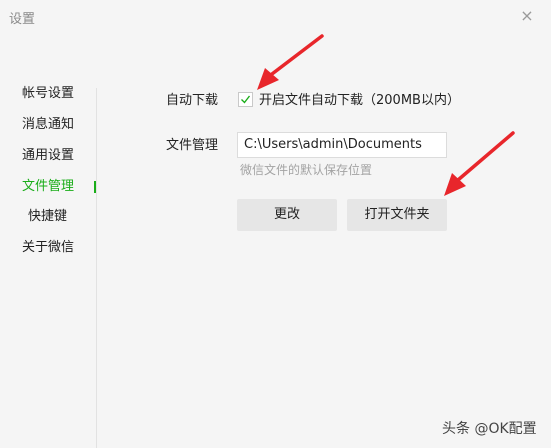 Image resolution: width=551 pixels, height=448 pixels. What do you see at coordinates (192, 100) in the screenshot?
I see `auto-download-label: 自动下载` at bounding box center [192, 100].